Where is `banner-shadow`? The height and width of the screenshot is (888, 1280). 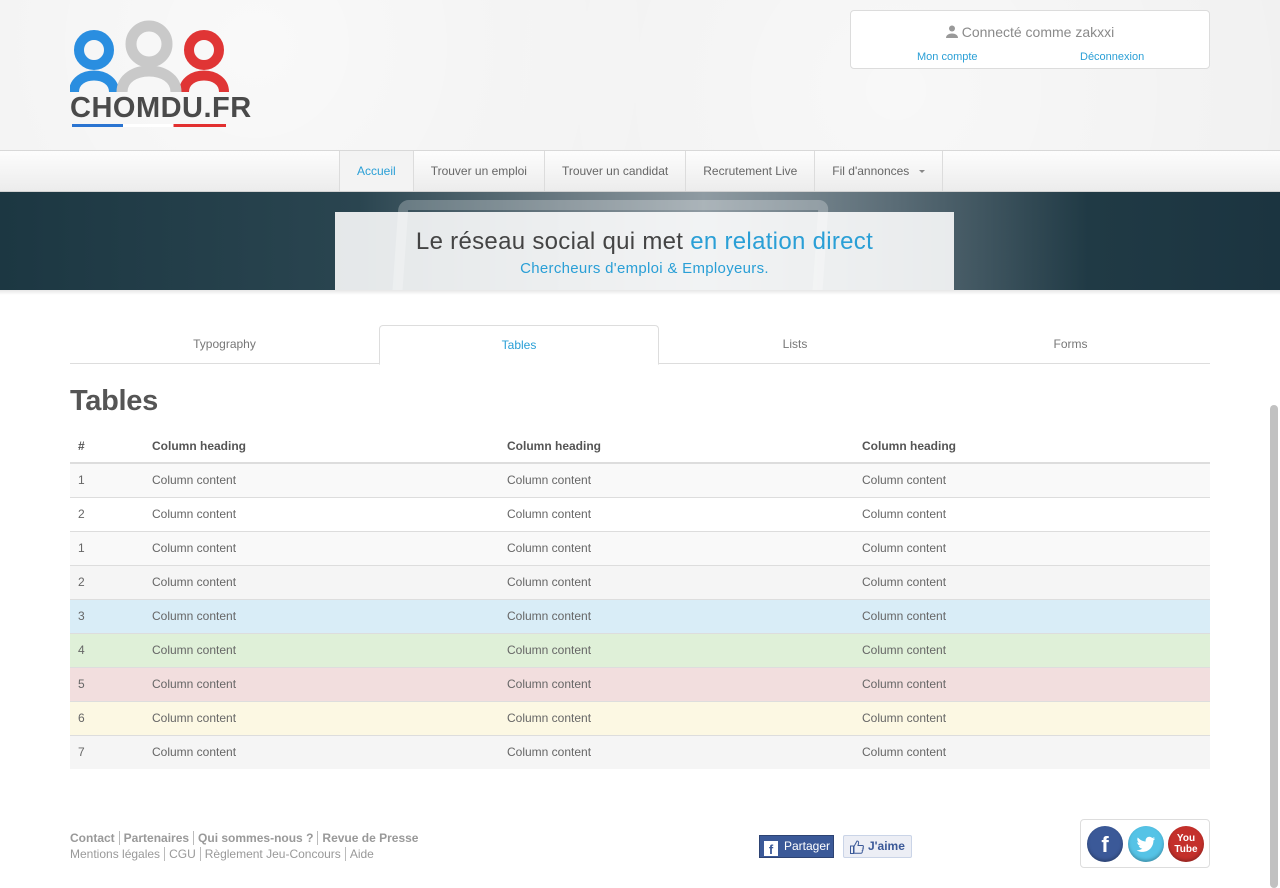 banner-shadow is located at coordinates (640, 292).